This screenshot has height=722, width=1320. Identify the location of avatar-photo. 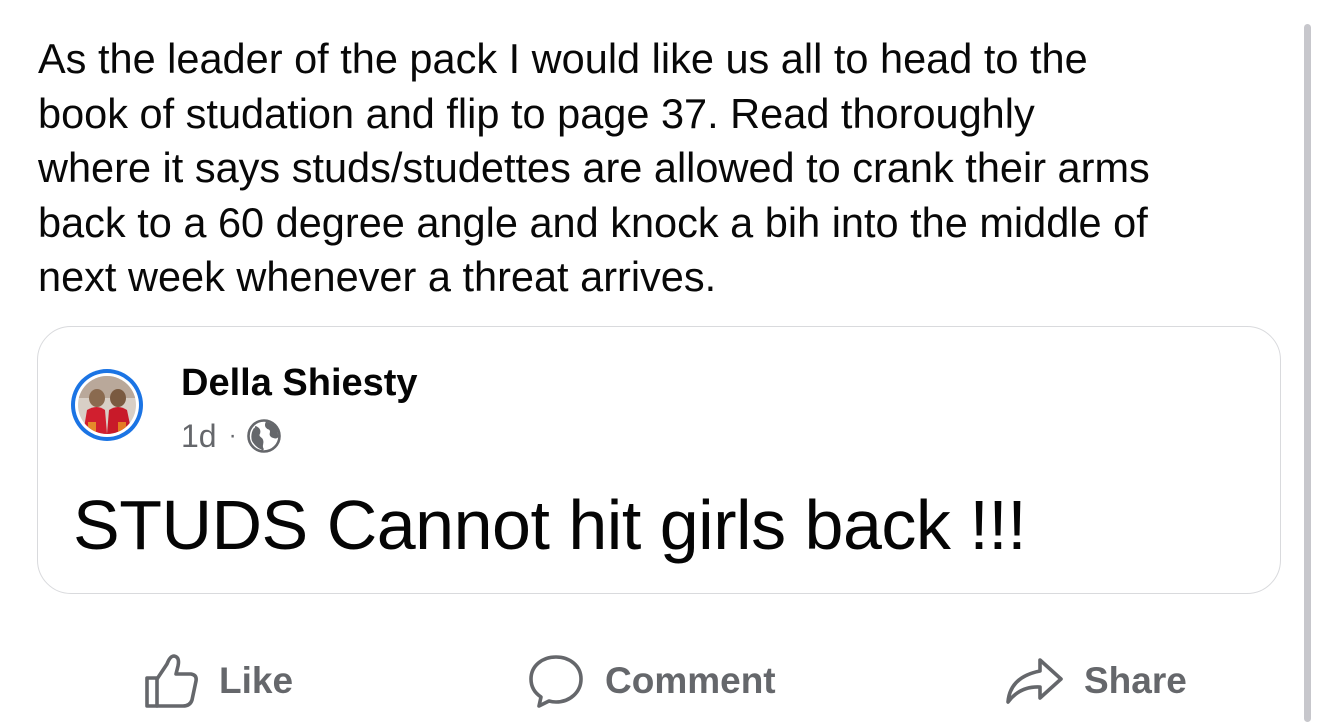
(107, 405).